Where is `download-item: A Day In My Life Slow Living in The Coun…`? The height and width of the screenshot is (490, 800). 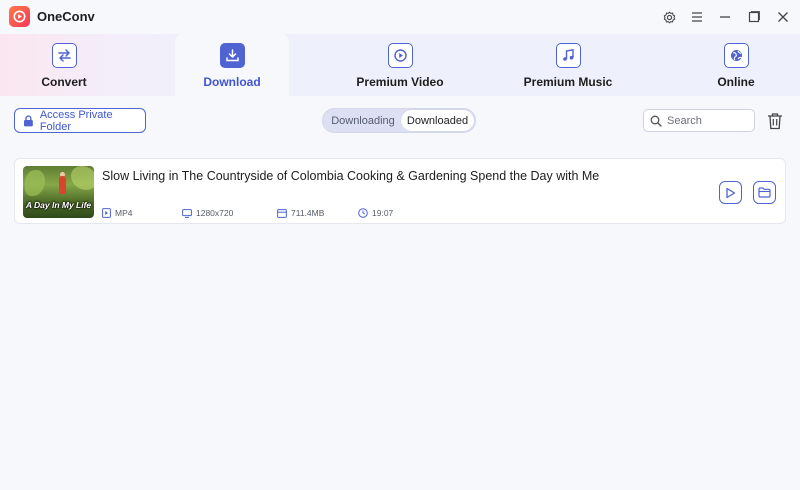 download-item: A Day In My Life Slow Living in The Coun… is located at coordinates (400, 191).